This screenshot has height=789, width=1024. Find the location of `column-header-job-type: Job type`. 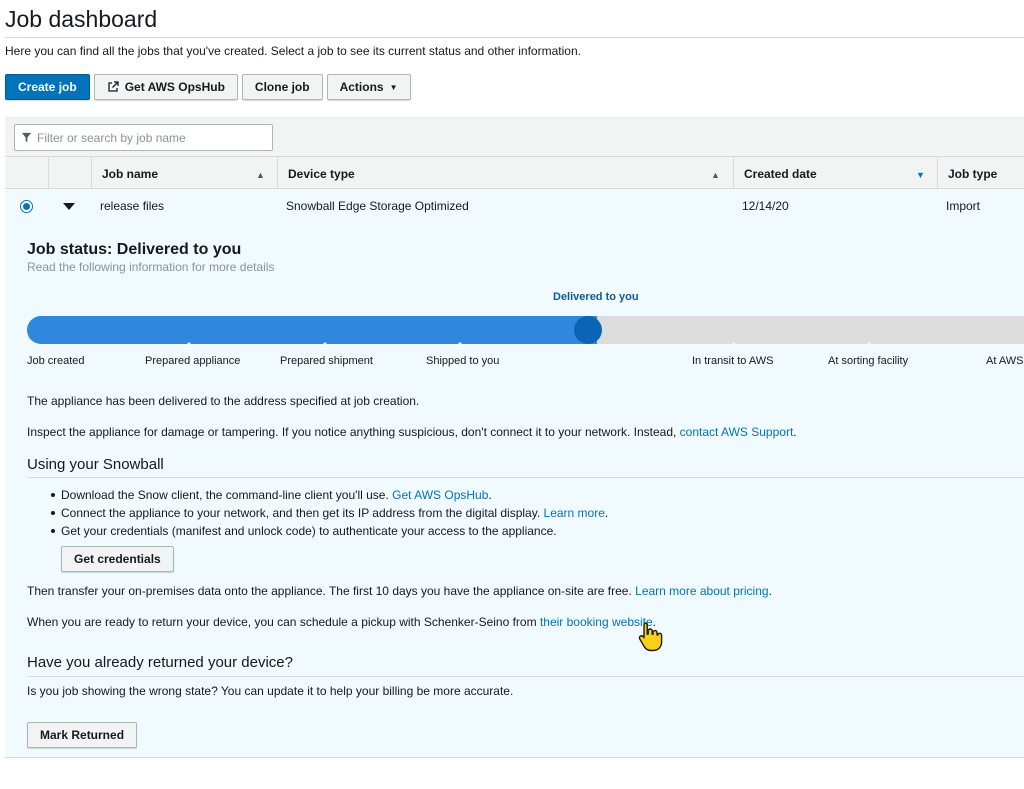

column-header-job-type: Job type is located at coordinates (980, 173).